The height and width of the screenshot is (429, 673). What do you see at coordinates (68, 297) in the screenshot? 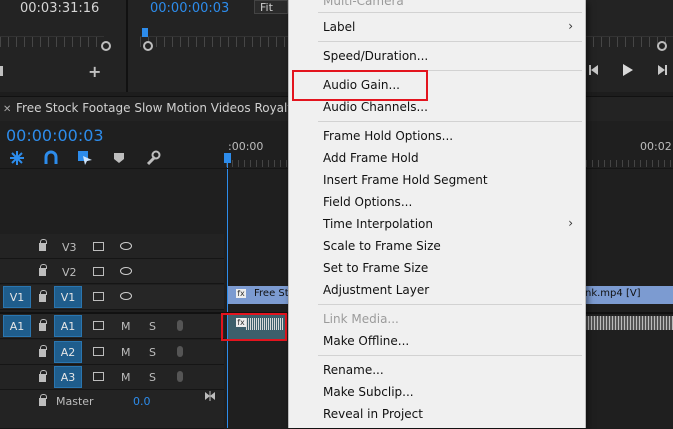
I see `track-target-v1: V1` at bounding box center [68, 297].